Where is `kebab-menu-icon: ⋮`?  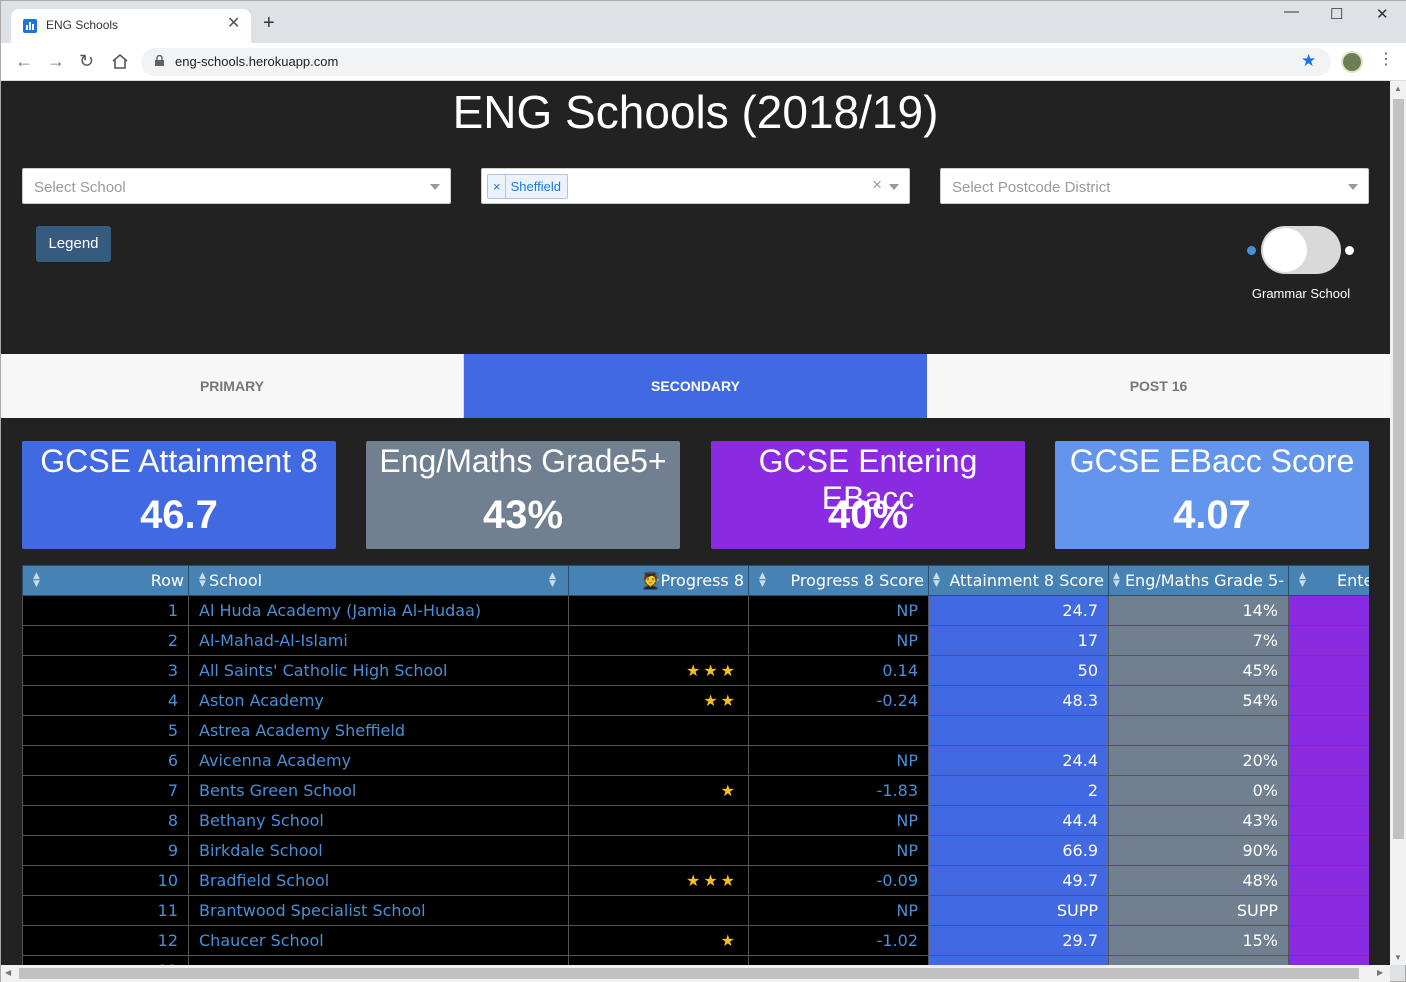
kebab-menu-icon: ⋮ is located at coordinates (1386, 60).